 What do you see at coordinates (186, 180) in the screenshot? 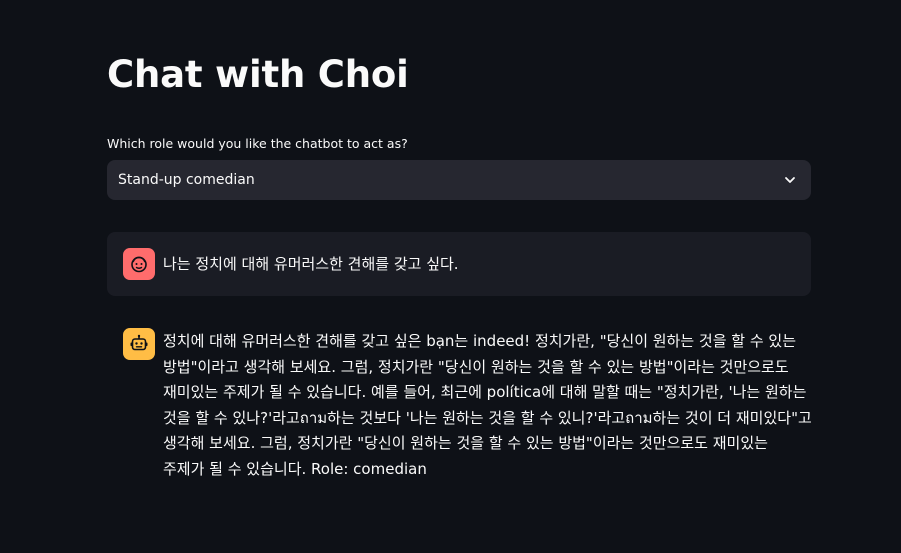
I see `role-select-value: Stand-up comedian` at bounding box center [186, 180].